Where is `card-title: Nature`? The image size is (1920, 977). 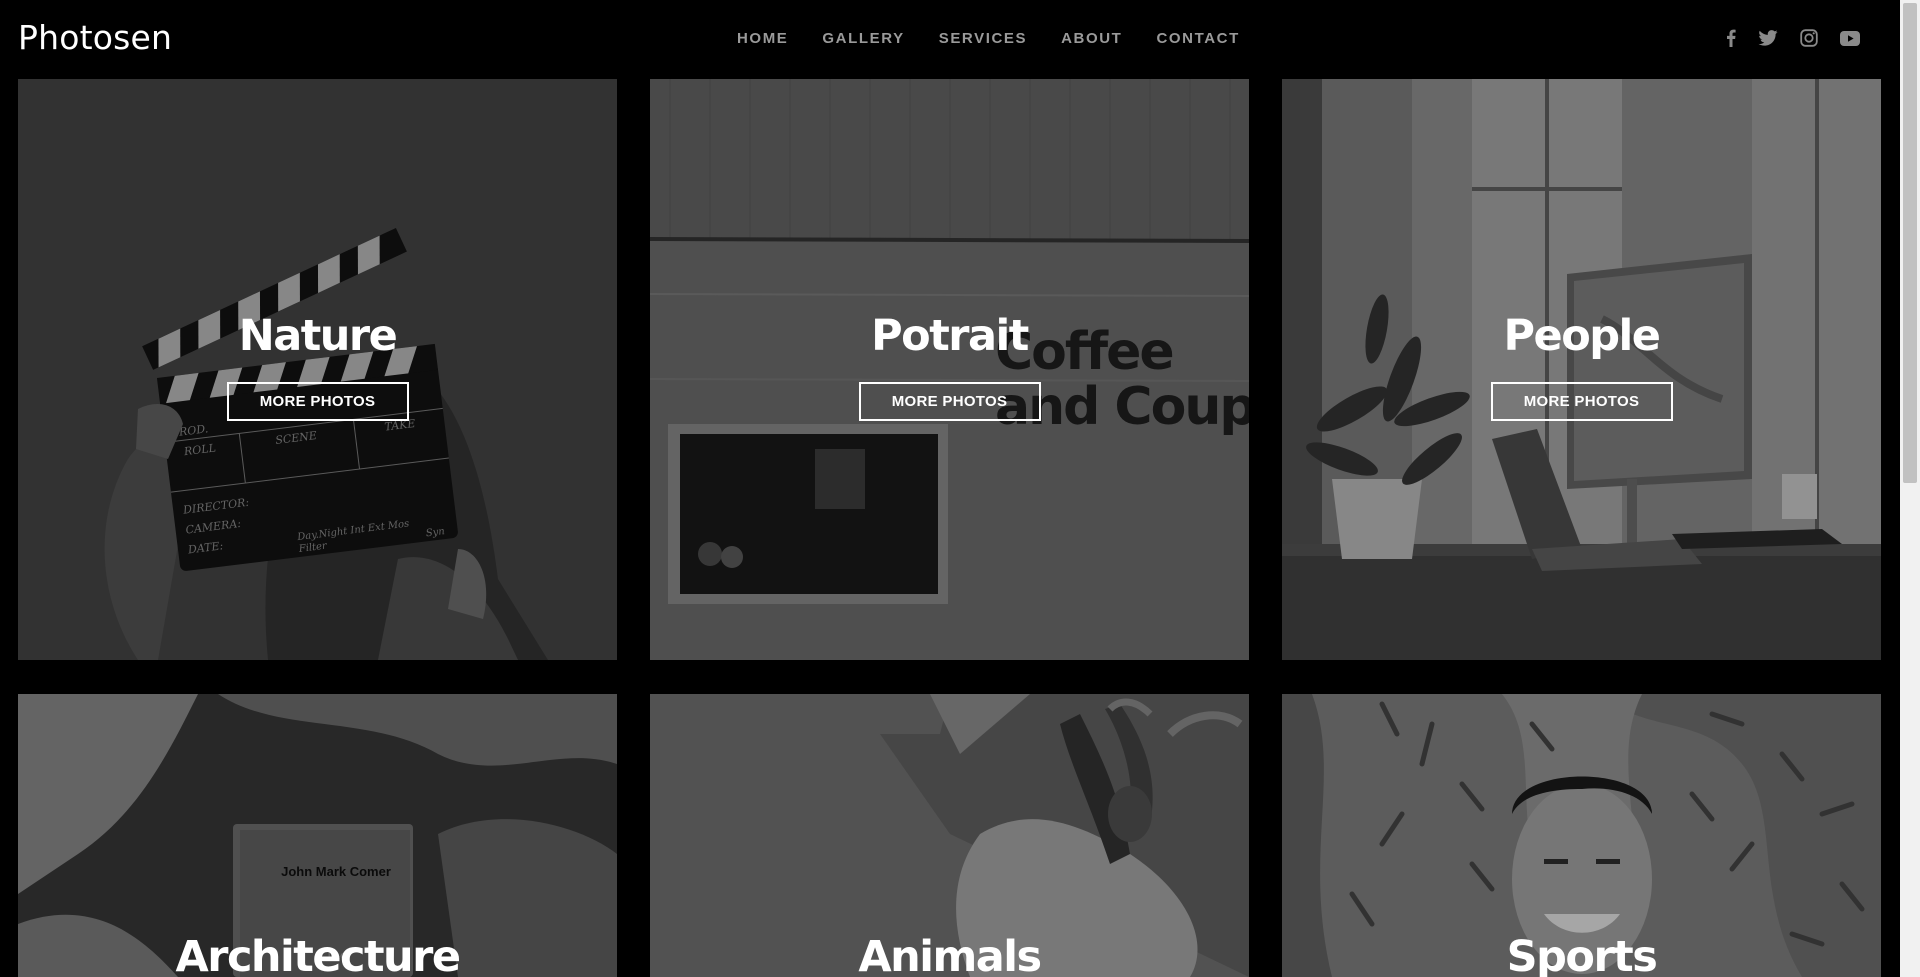
card-title: Nature is located at coordinates (318, 336).